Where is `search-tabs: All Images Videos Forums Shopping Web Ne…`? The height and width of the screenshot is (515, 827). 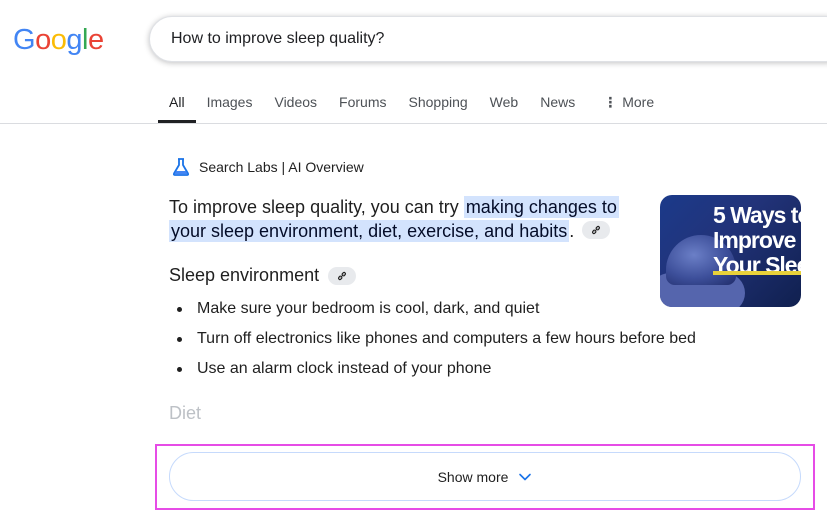
search-tabs: All Images Videos Forums Shopping Web Ne… is located at coordinates (411, 103).